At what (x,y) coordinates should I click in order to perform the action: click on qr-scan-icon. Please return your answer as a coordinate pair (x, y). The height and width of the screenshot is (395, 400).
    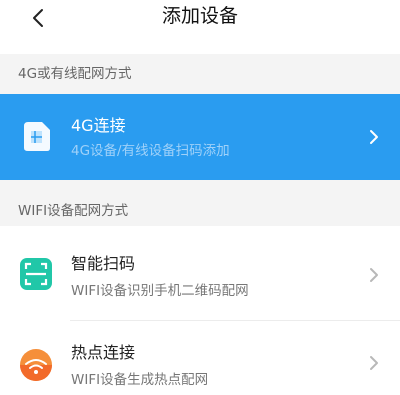
    Looking at the image, I should click on (36, 274).